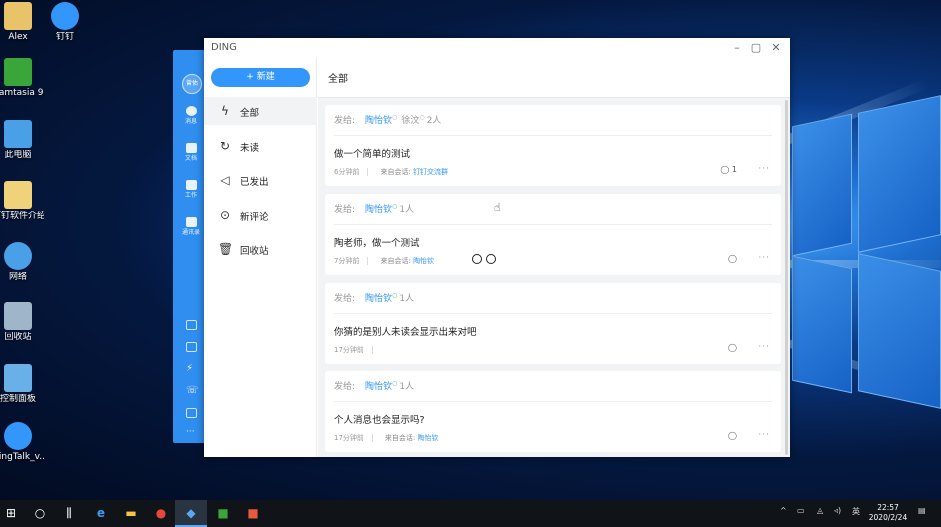 This screenshot has width=941, height=527. What do you see at coordinates (728, 169) in the screenshot?
I see `comment-button: ◯ 1` at bounding box center [728, 169].